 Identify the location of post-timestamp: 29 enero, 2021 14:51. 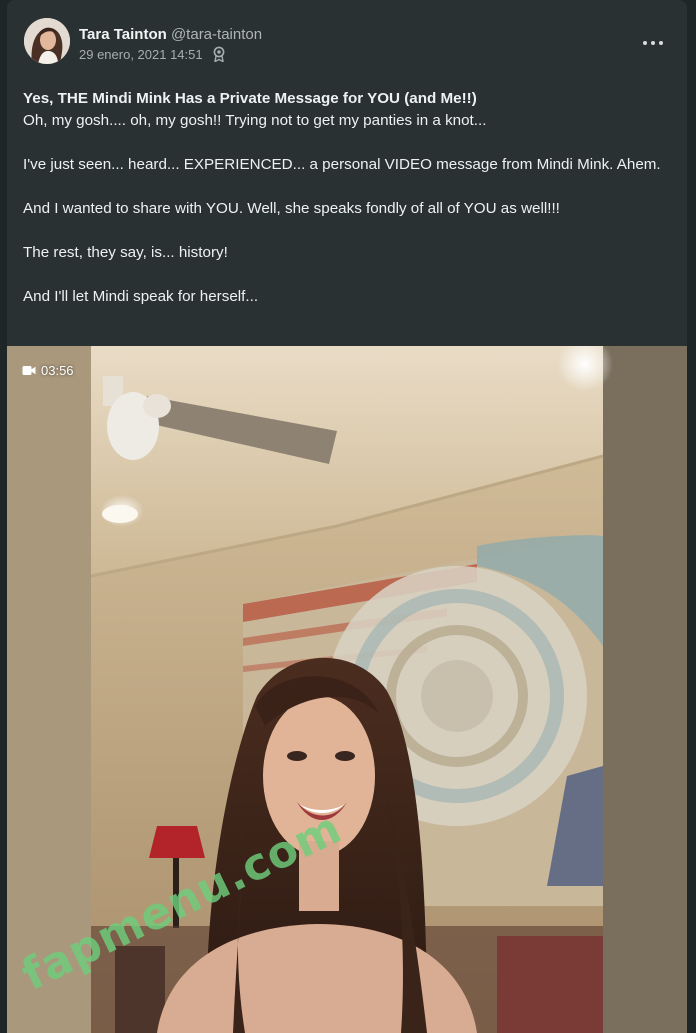
(141, 54).